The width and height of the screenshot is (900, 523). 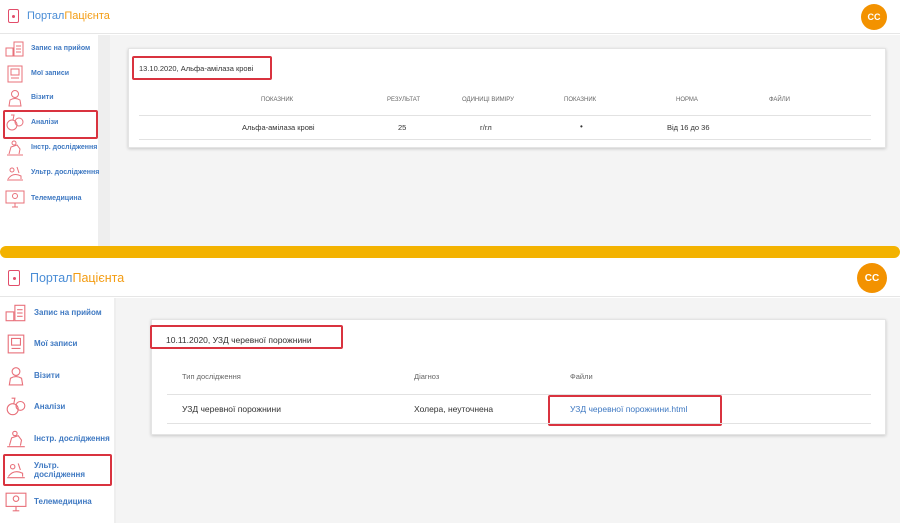 What do you see at coordinates (278, 127) in the screenshot?
I see `table-cell-name: Альфа-аміла­за крові` at bounding box center [278, 127].